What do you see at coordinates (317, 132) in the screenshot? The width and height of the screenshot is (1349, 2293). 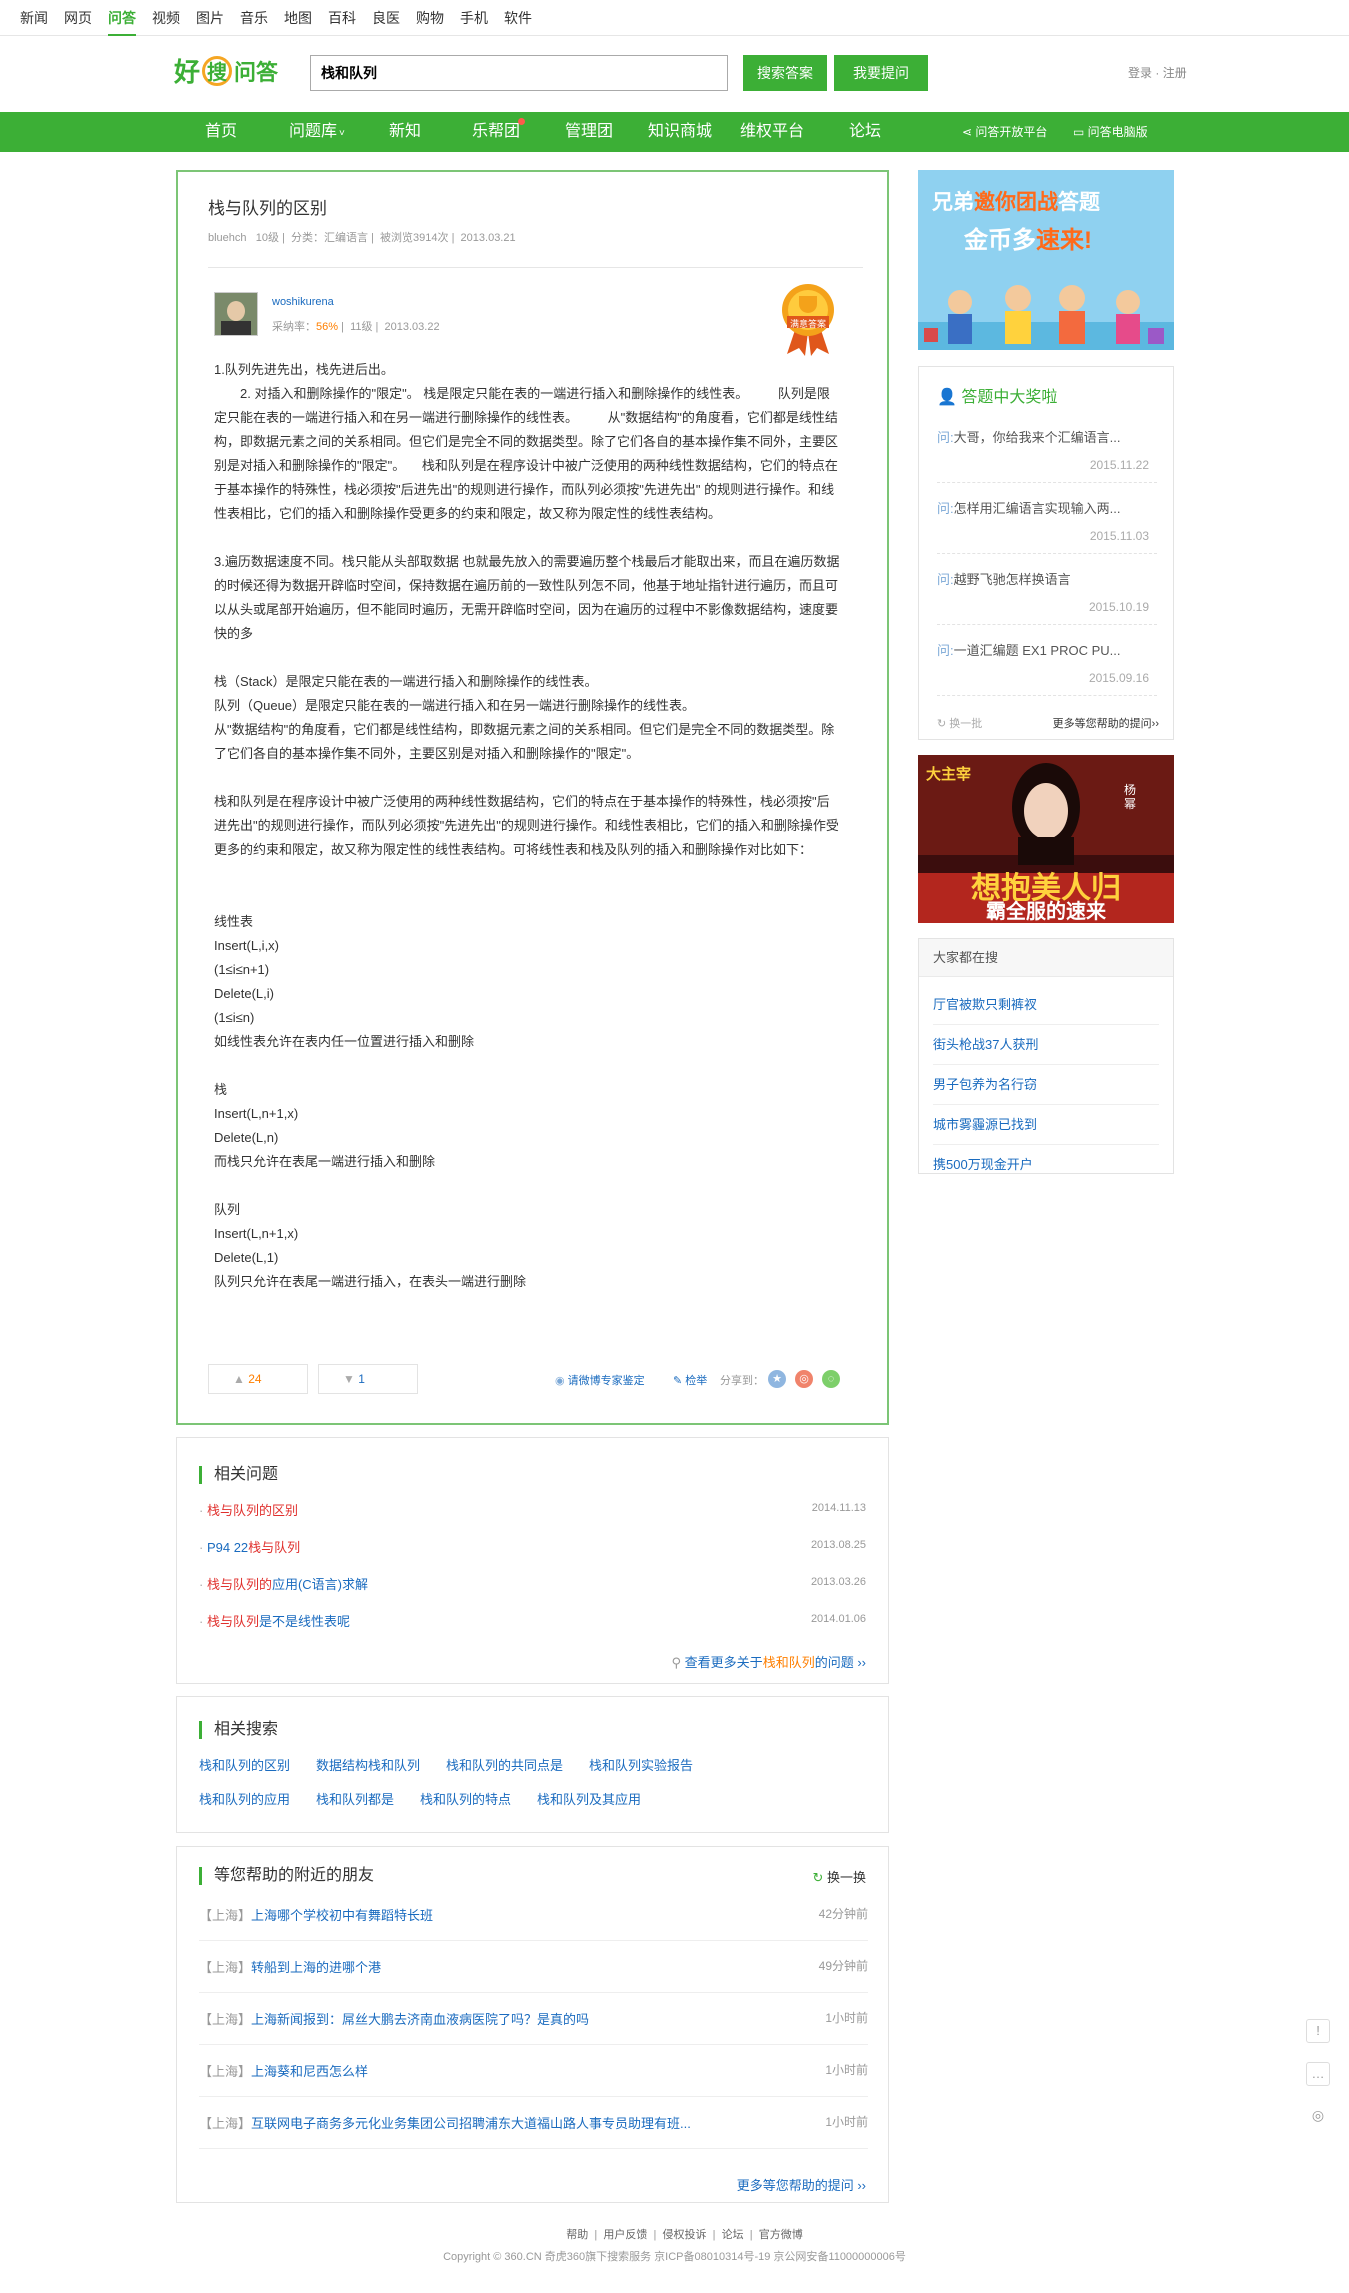 I see `nav-question-bank: 问题库 ˅` at bounding box center [317, 132].